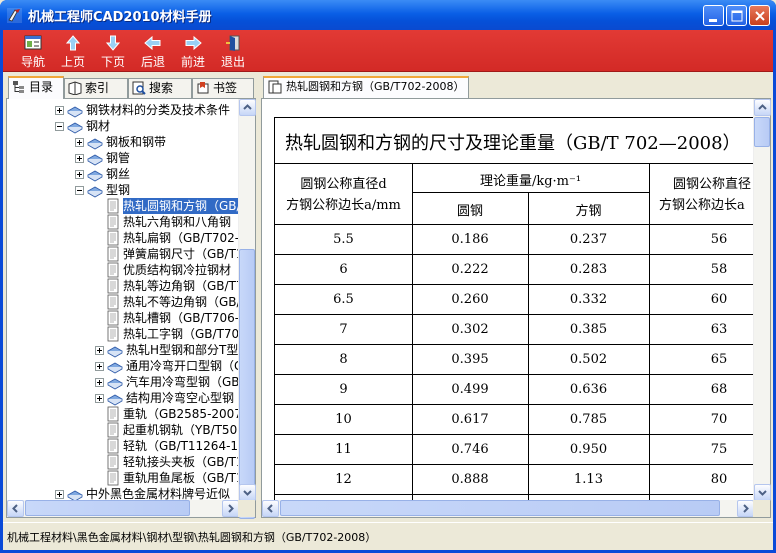  Describe the element at coordinates (15, 508) in the screenshot. I see `scroll-left-button` at that location.